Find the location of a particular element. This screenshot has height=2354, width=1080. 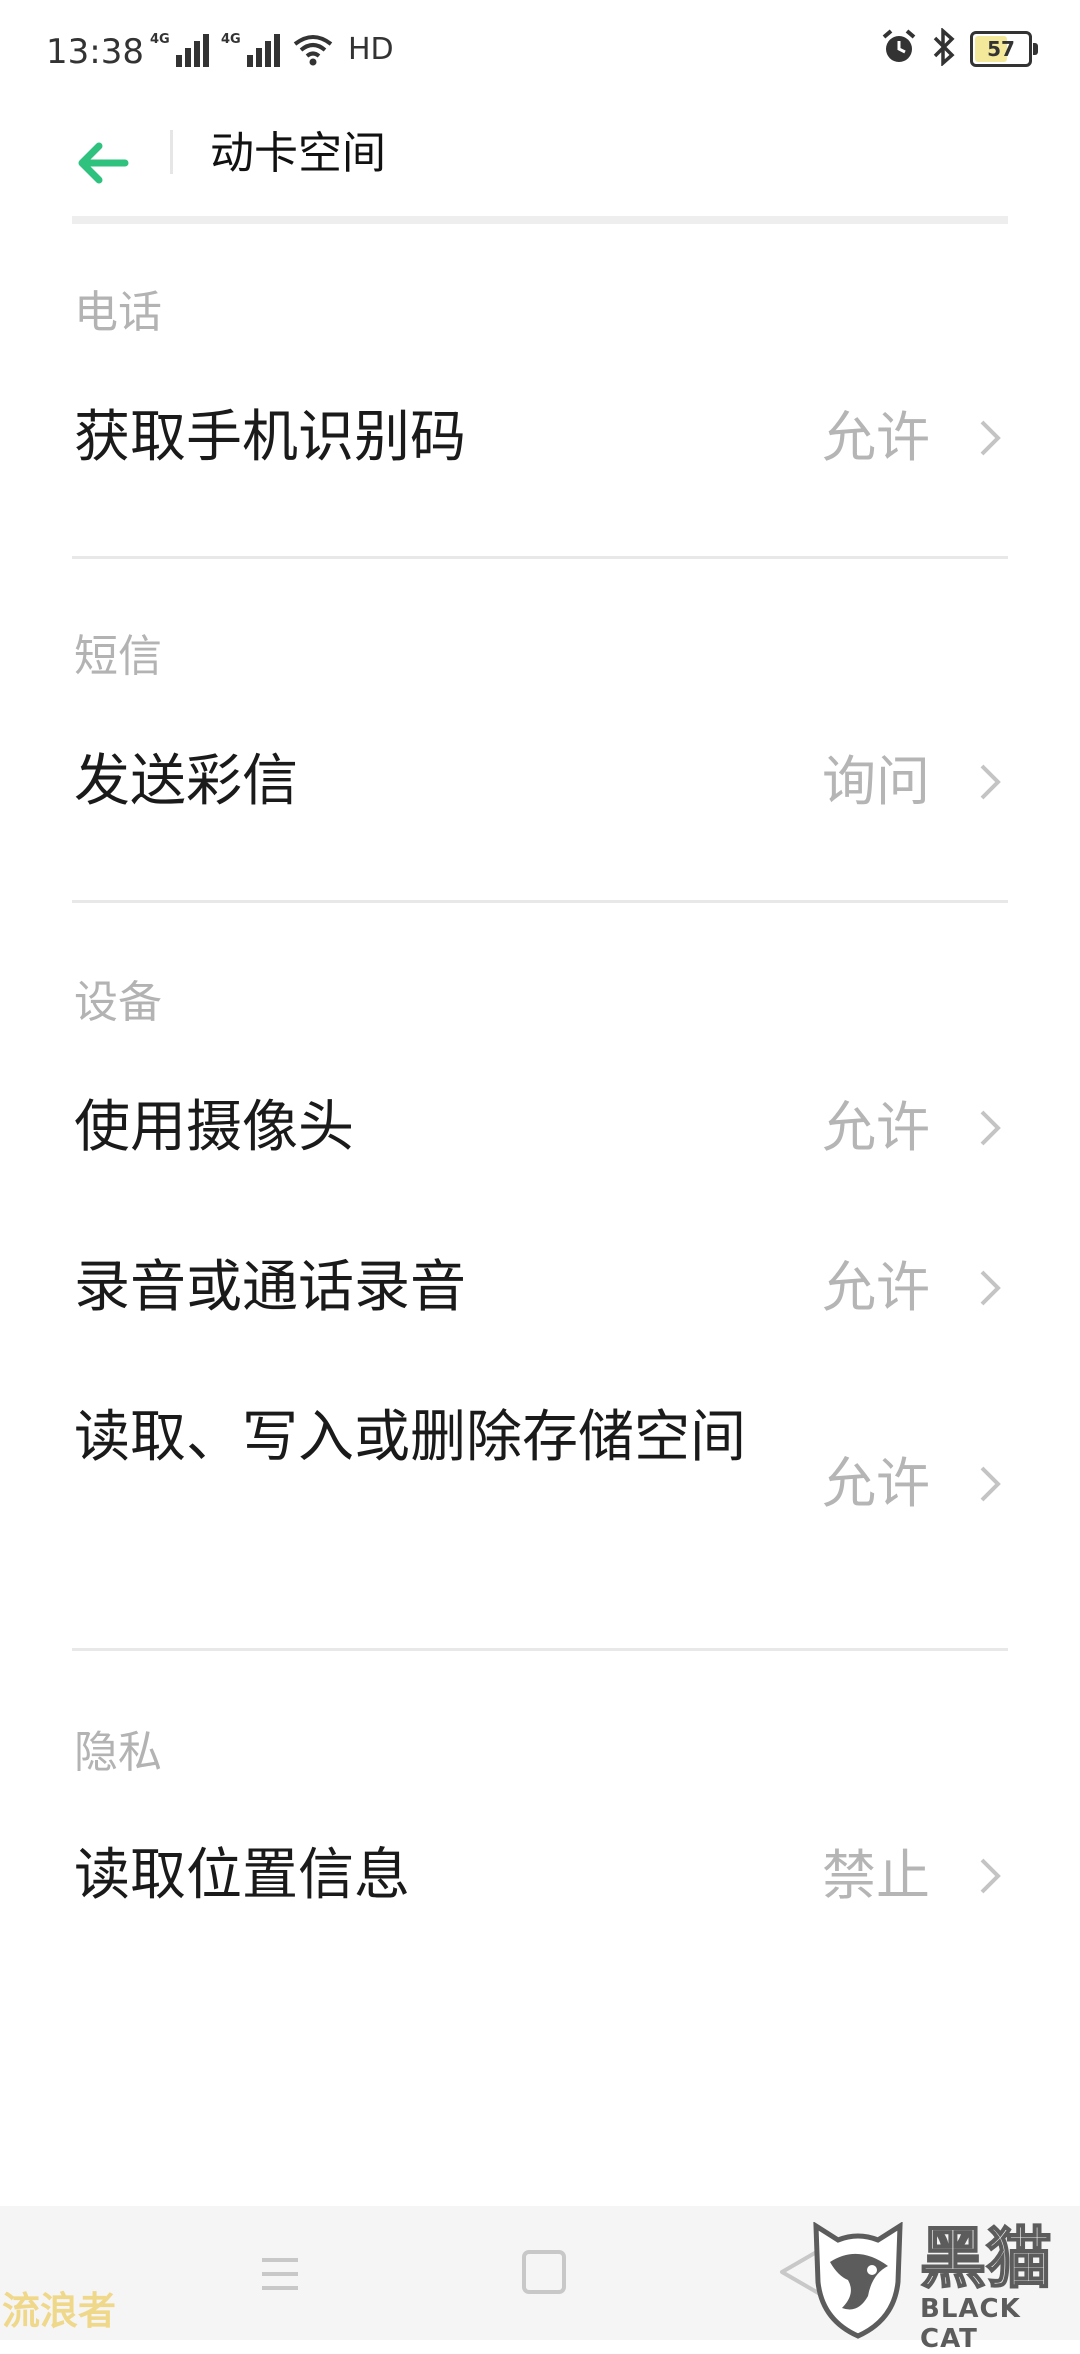

status-right-icons: 57 is located at coordinates (959, 48).